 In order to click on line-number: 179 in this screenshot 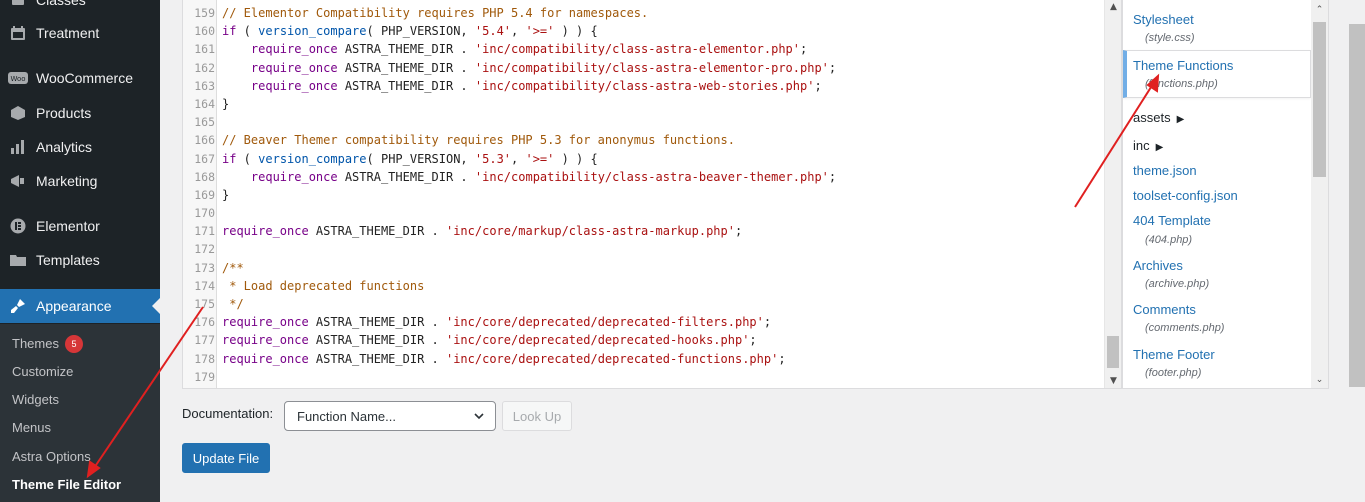, I will do `click(204, 376)`.